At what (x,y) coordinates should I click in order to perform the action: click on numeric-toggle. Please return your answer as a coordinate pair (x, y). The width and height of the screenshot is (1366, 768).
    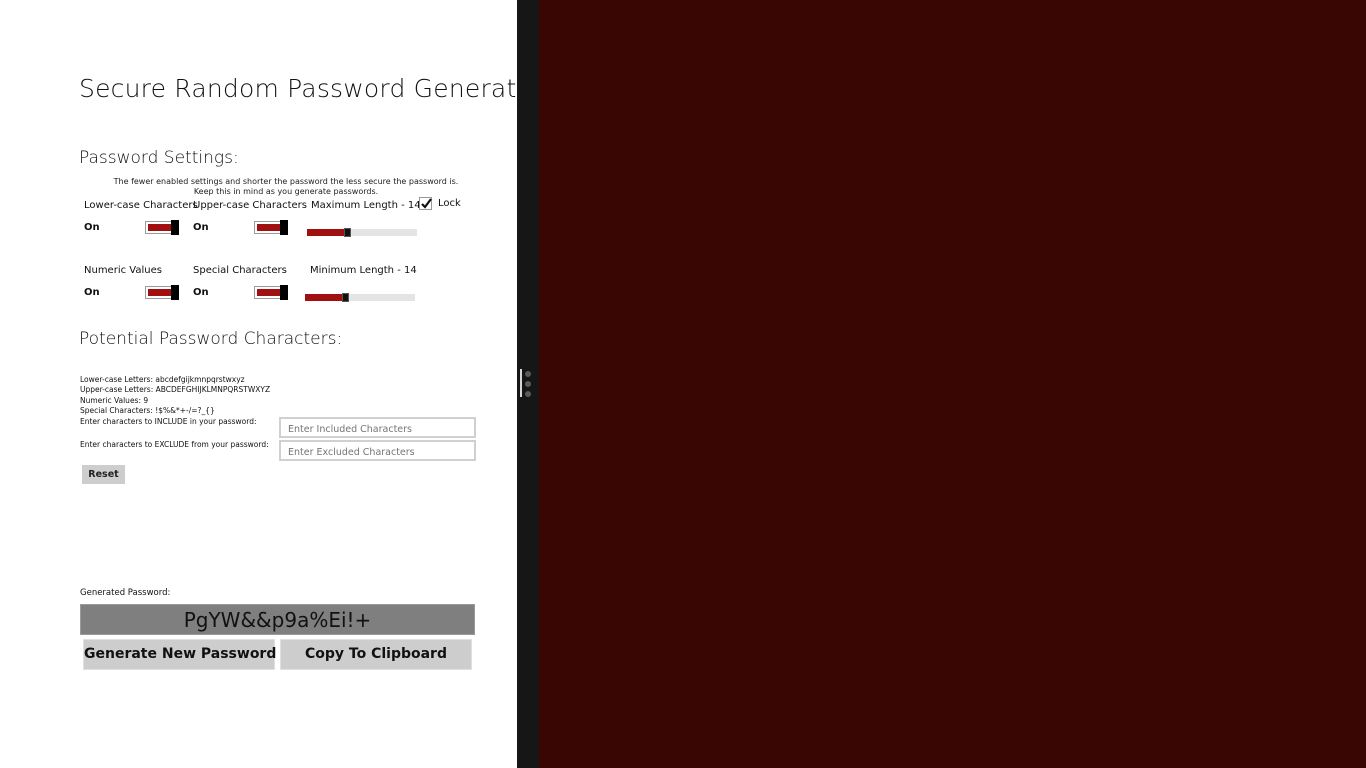
    Looking at the image, I should click on (162, 292).